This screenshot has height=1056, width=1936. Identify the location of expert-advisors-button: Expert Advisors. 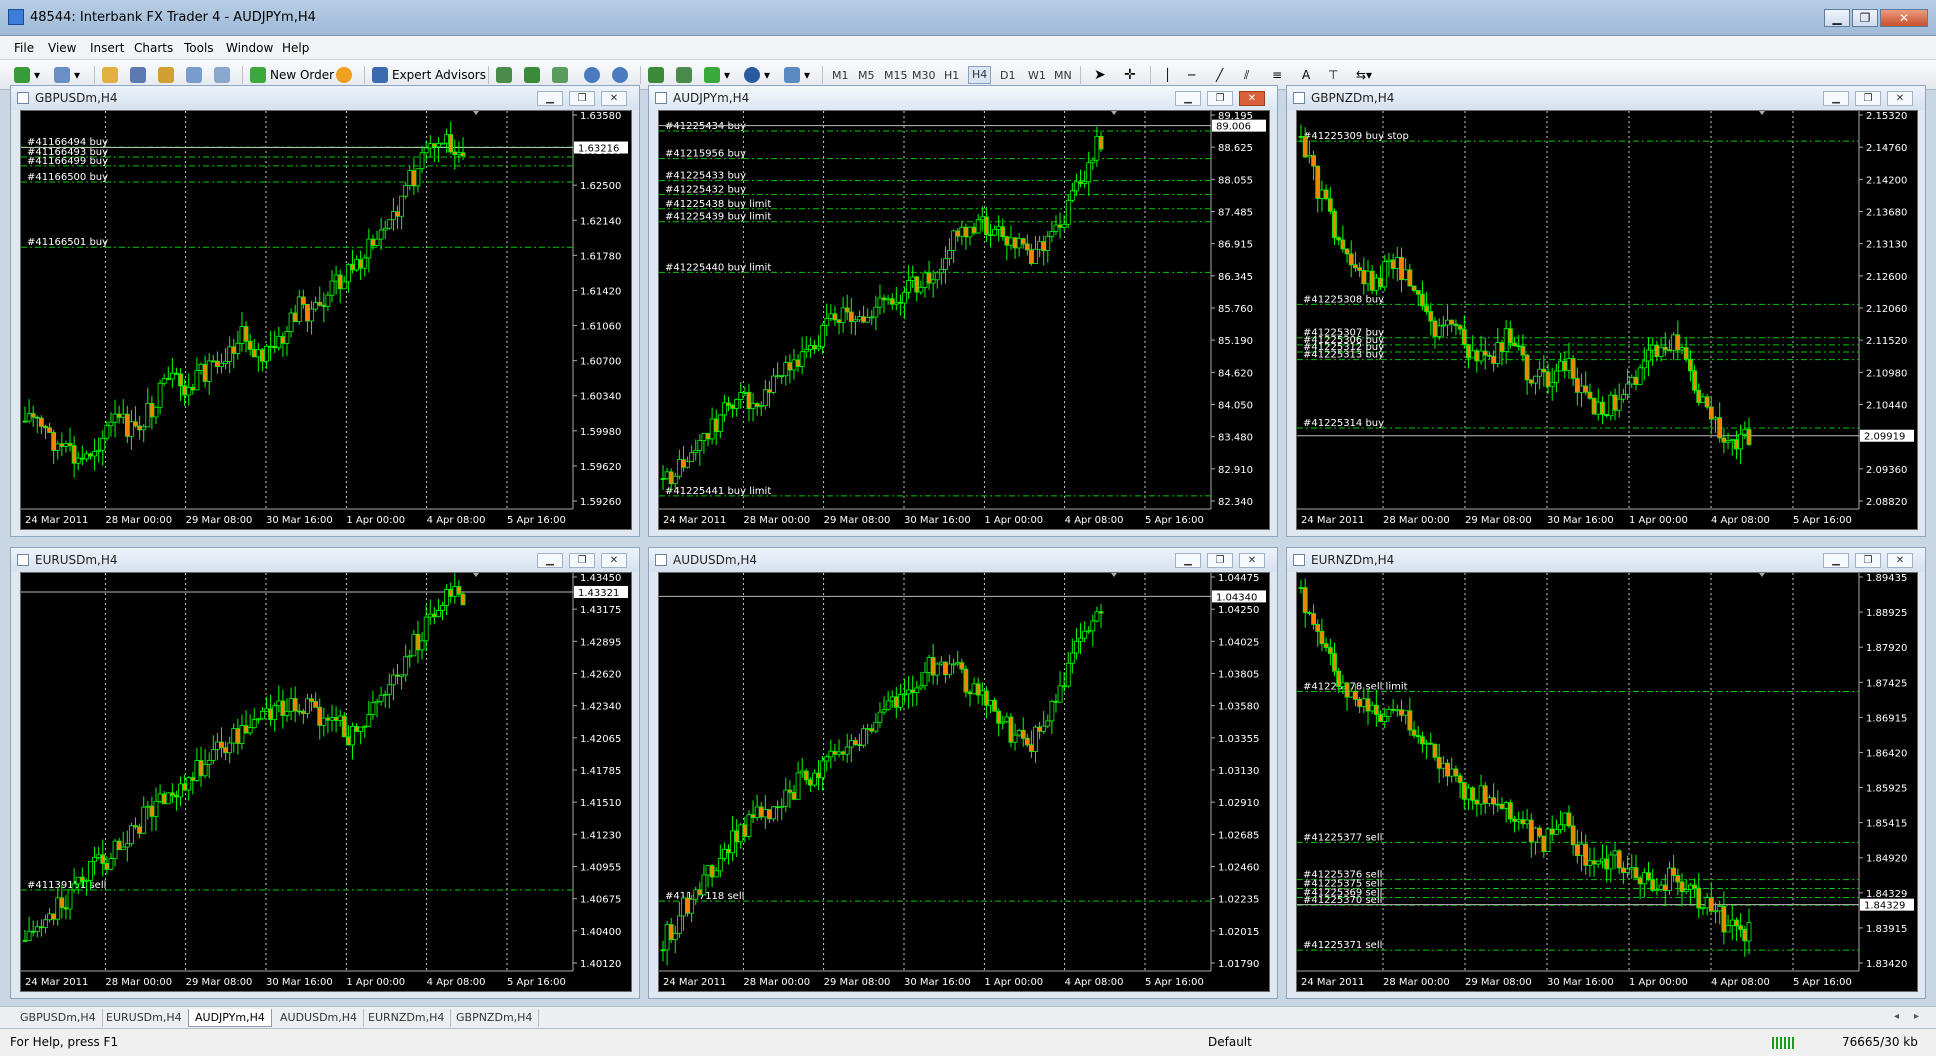
(429, 75).